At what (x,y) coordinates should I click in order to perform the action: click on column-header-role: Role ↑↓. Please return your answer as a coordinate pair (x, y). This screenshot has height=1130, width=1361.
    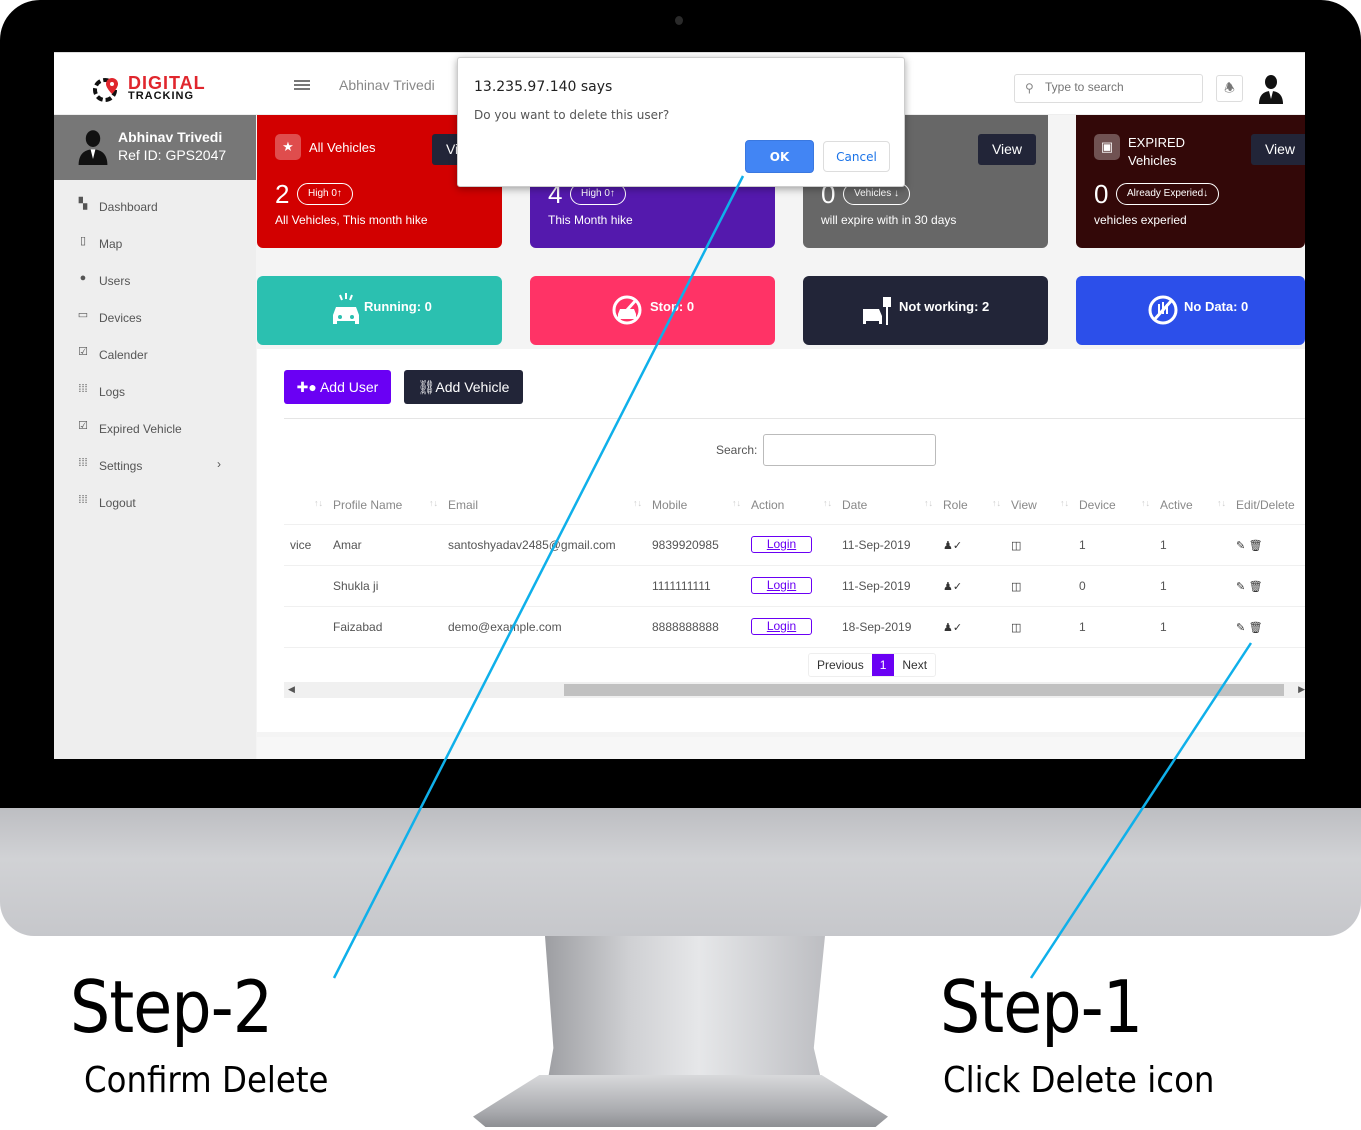
    Looking at the image, I should click on (971, 505).